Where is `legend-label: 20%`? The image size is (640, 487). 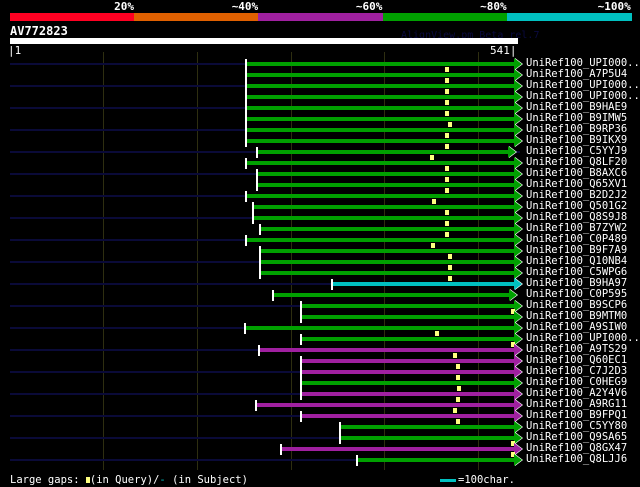 legend-label: 20% is located at coordinates (124, 6).